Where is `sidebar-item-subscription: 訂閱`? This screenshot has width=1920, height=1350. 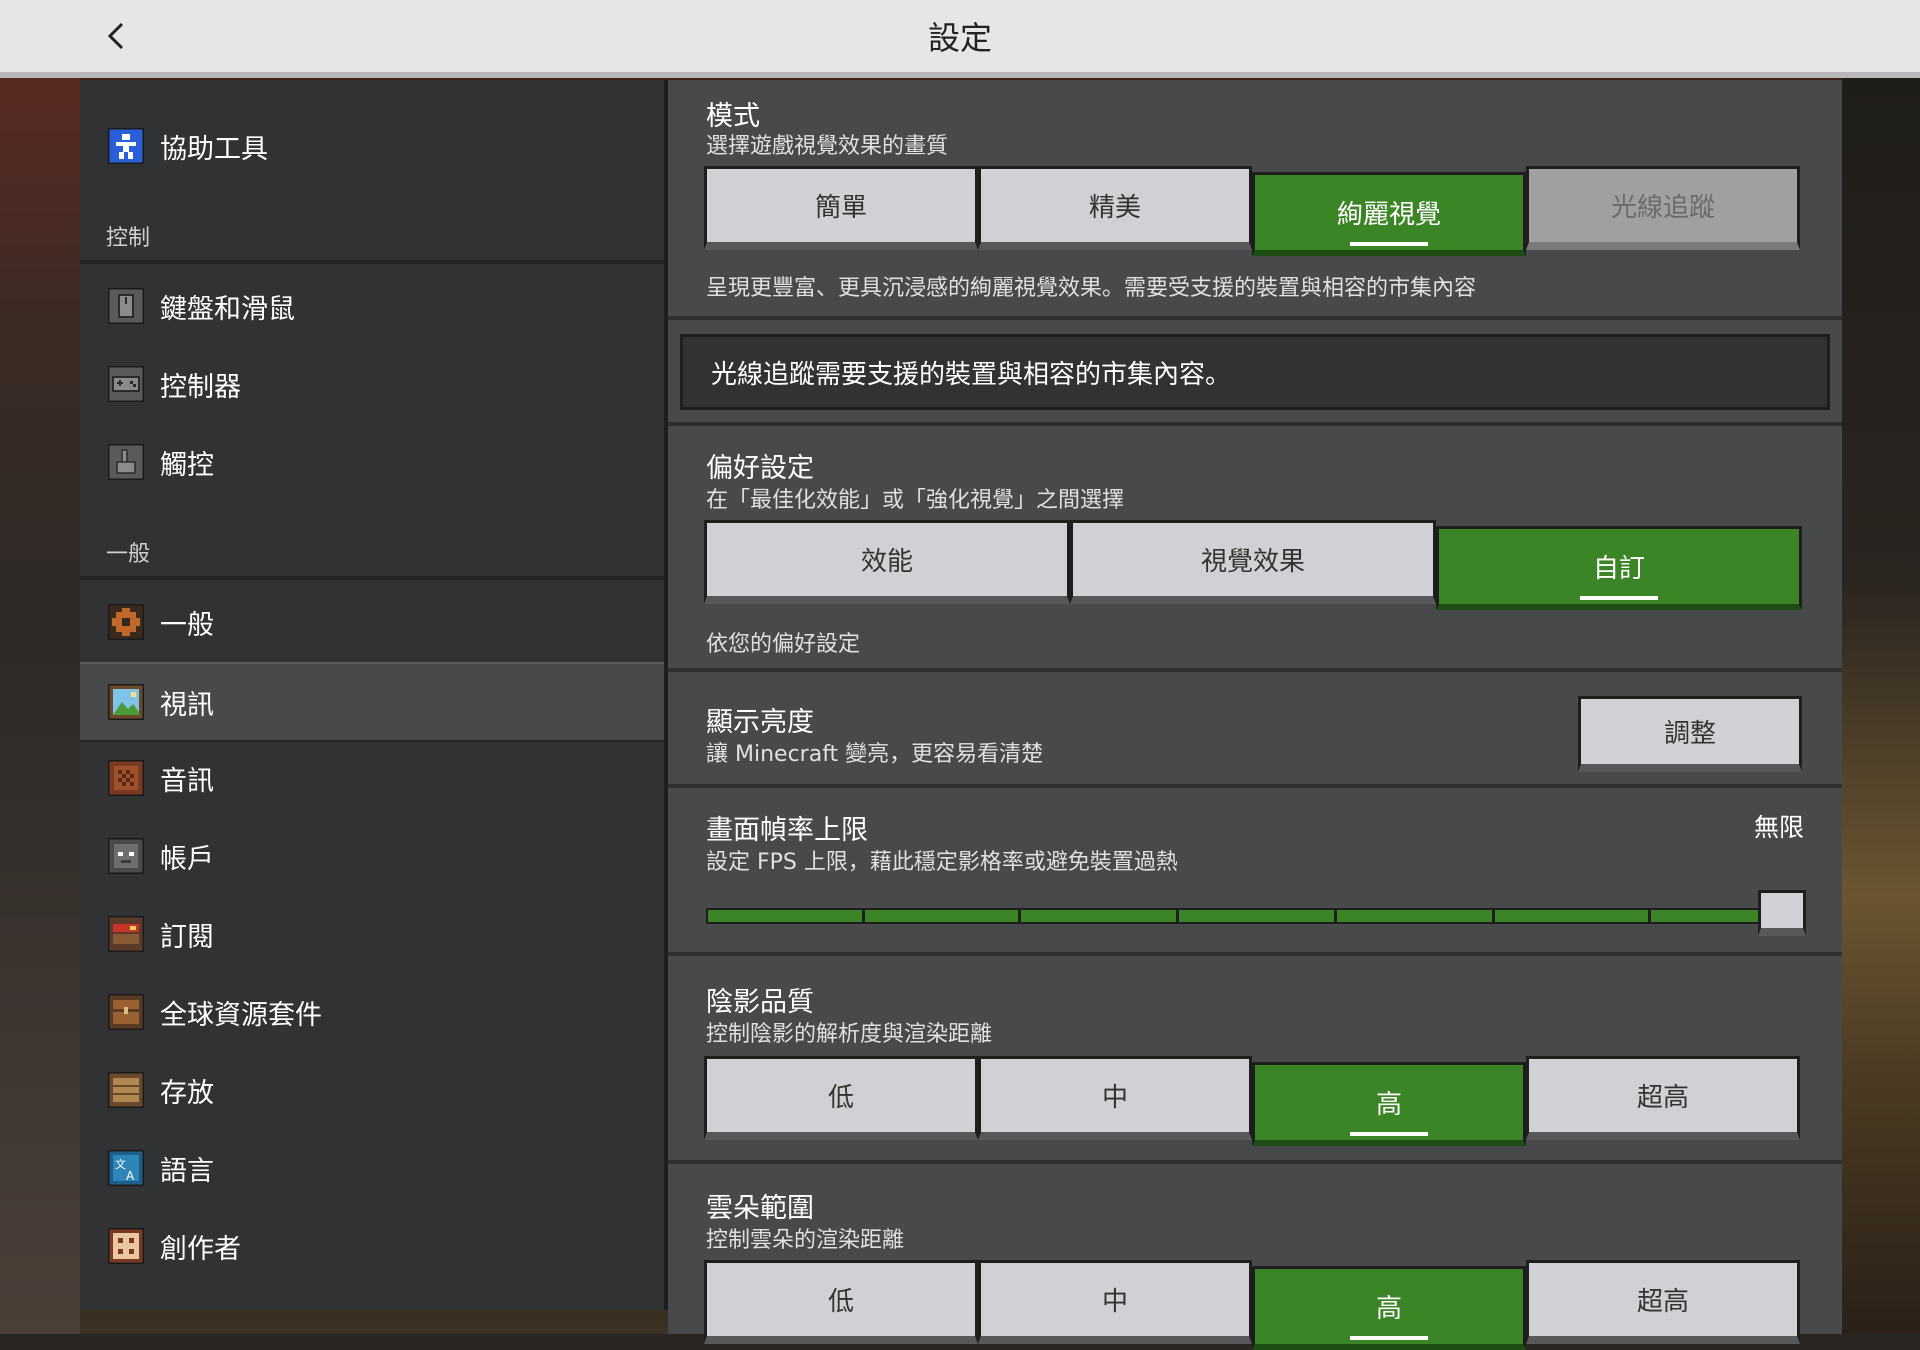 sidebar-item-subscription: 訂閱 is located at coordinates (372, 934).